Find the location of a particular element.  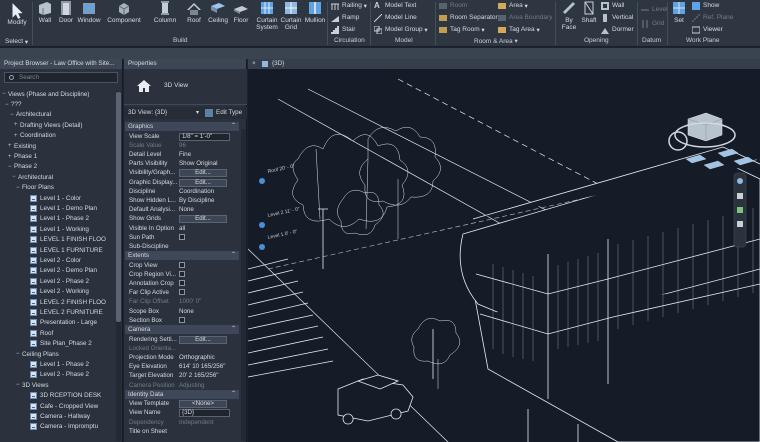

tree-item: Cafe - Cropped View is located at coordinates (61, 406).